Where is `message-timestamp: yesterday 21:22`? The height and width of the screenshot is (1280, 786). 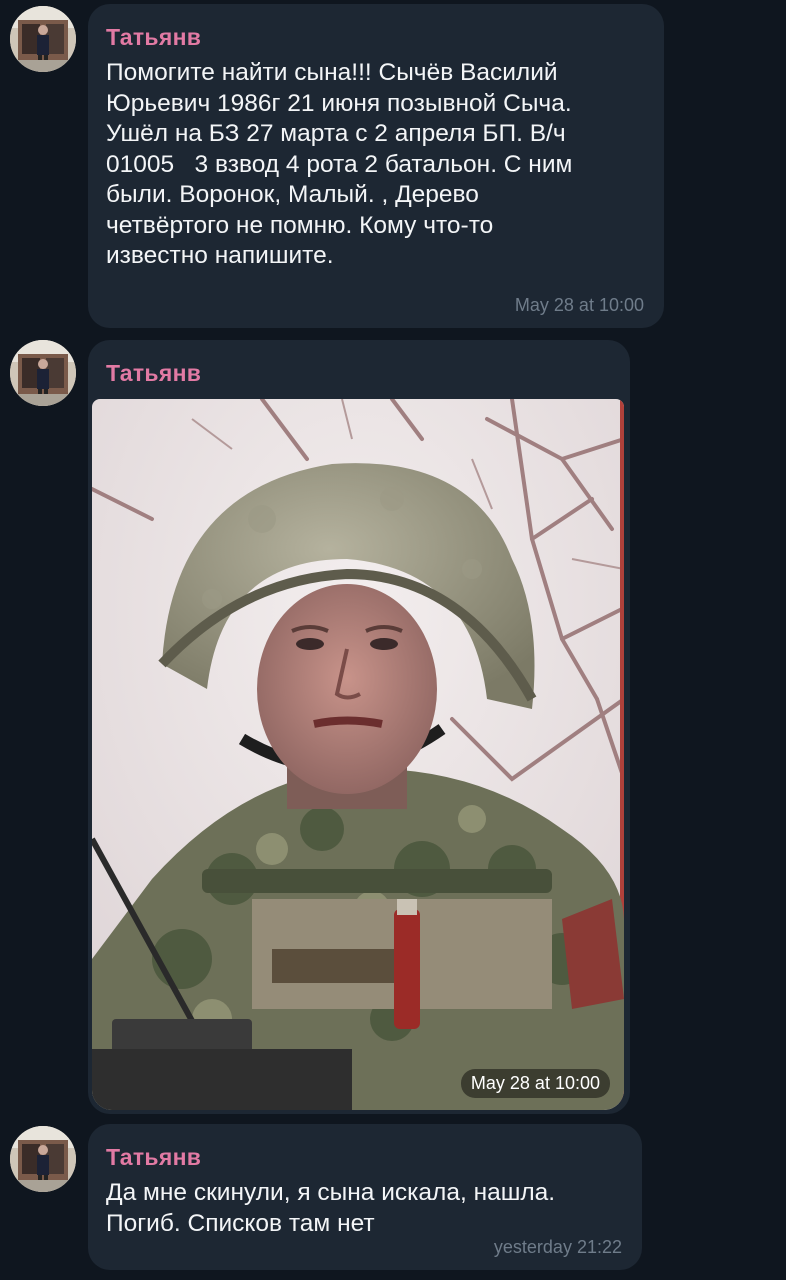
message-timestamp: yesterday 21:22 is located at coordinates (557, 1247).